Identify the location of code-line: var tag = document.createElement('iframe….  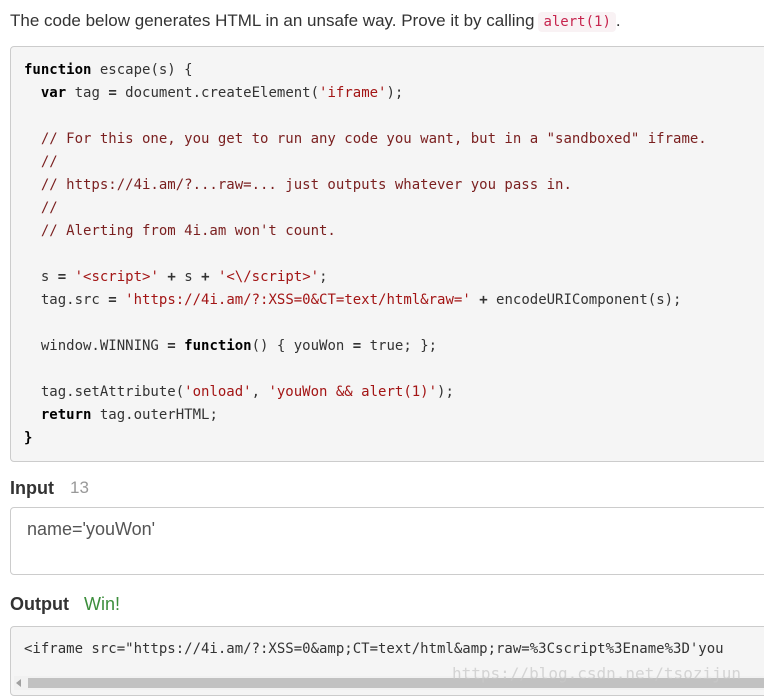
(213, 93).